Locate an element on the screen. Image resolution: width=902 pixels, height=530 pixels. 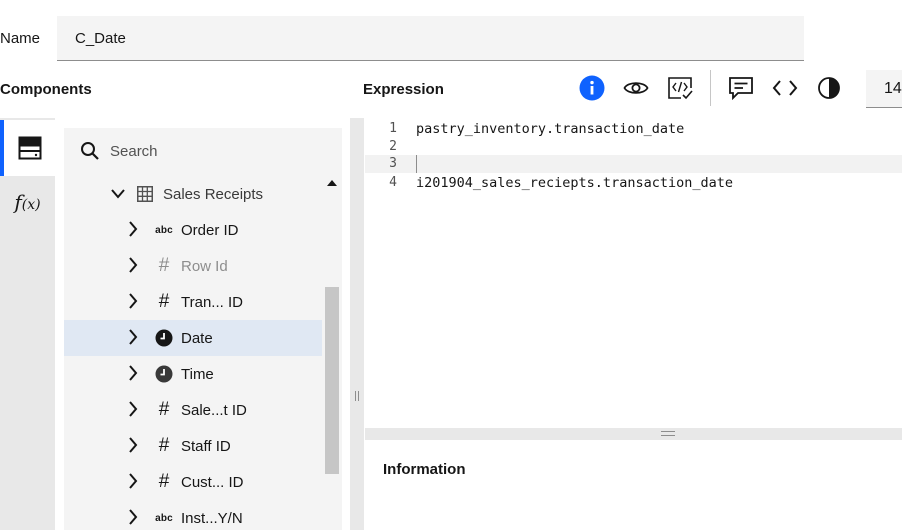
eye-icon is located at coordinates (636, 88).